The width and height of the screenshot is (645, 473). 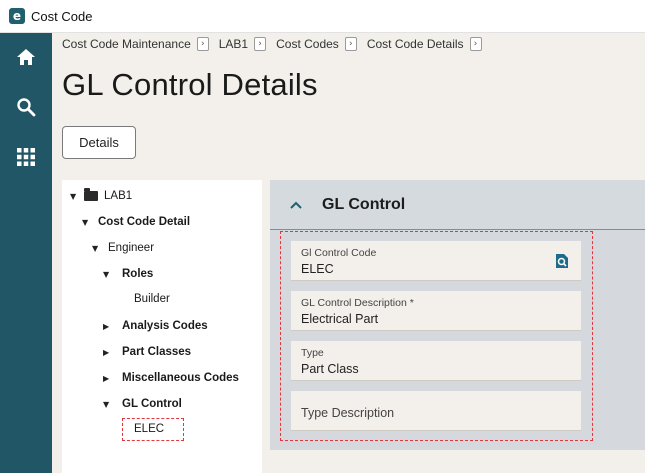 I want to click on tree-node-lab1: ▼ LAB1, so click(x=101, y=195).